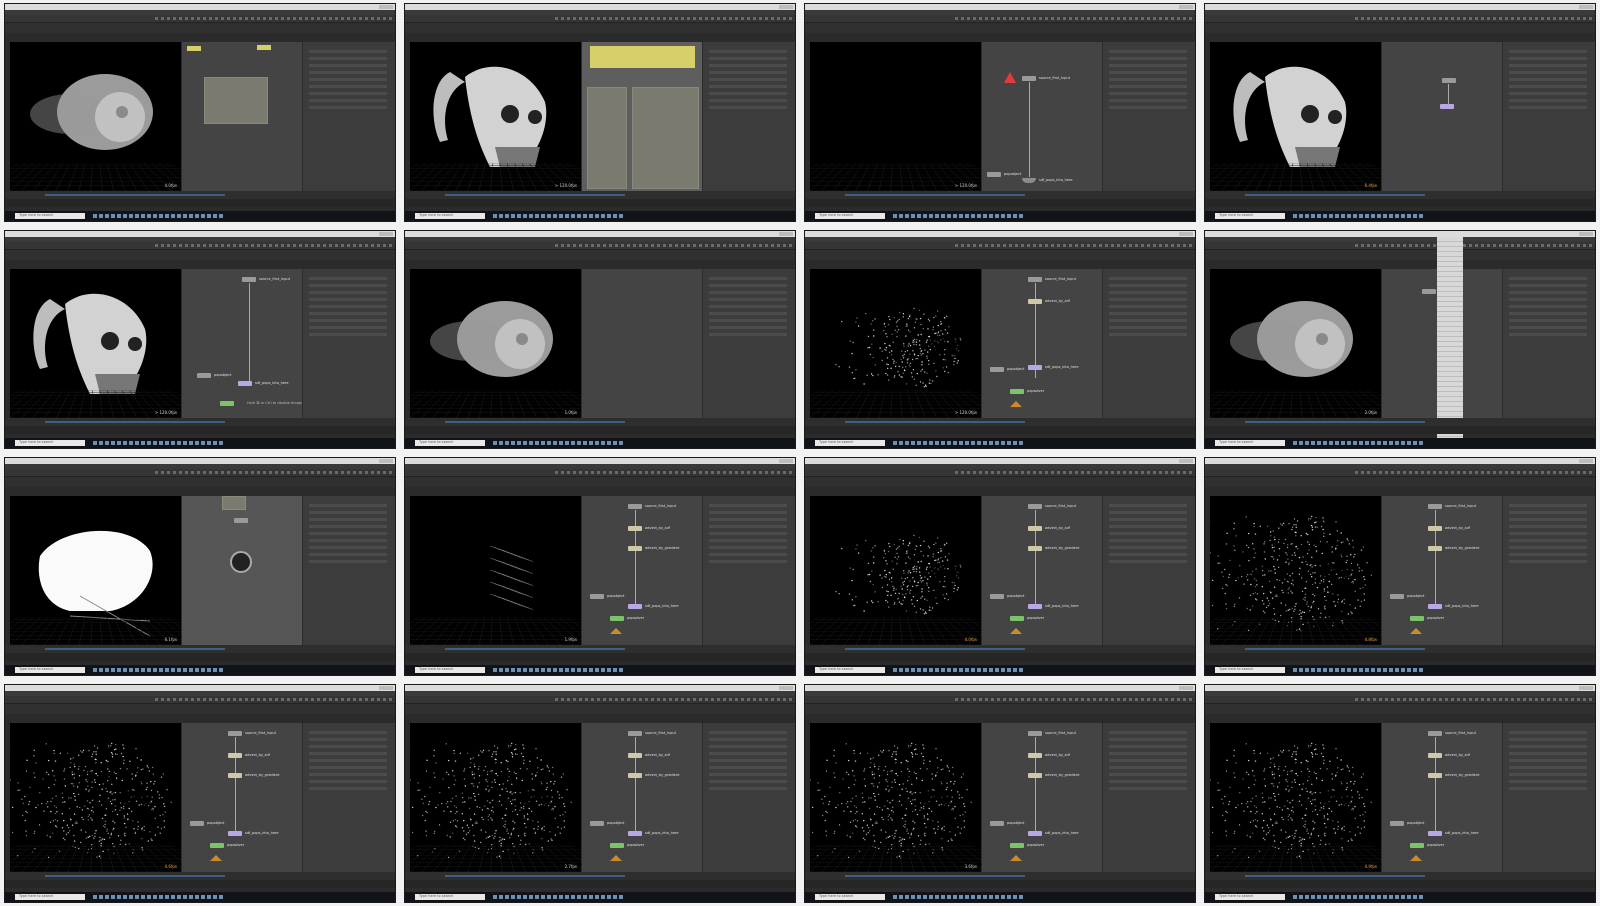  What do you see at coordinates (95, 799) in the screenshot?
I see `scene-viewport: 4.6fps` at bounding box center [95, 799].